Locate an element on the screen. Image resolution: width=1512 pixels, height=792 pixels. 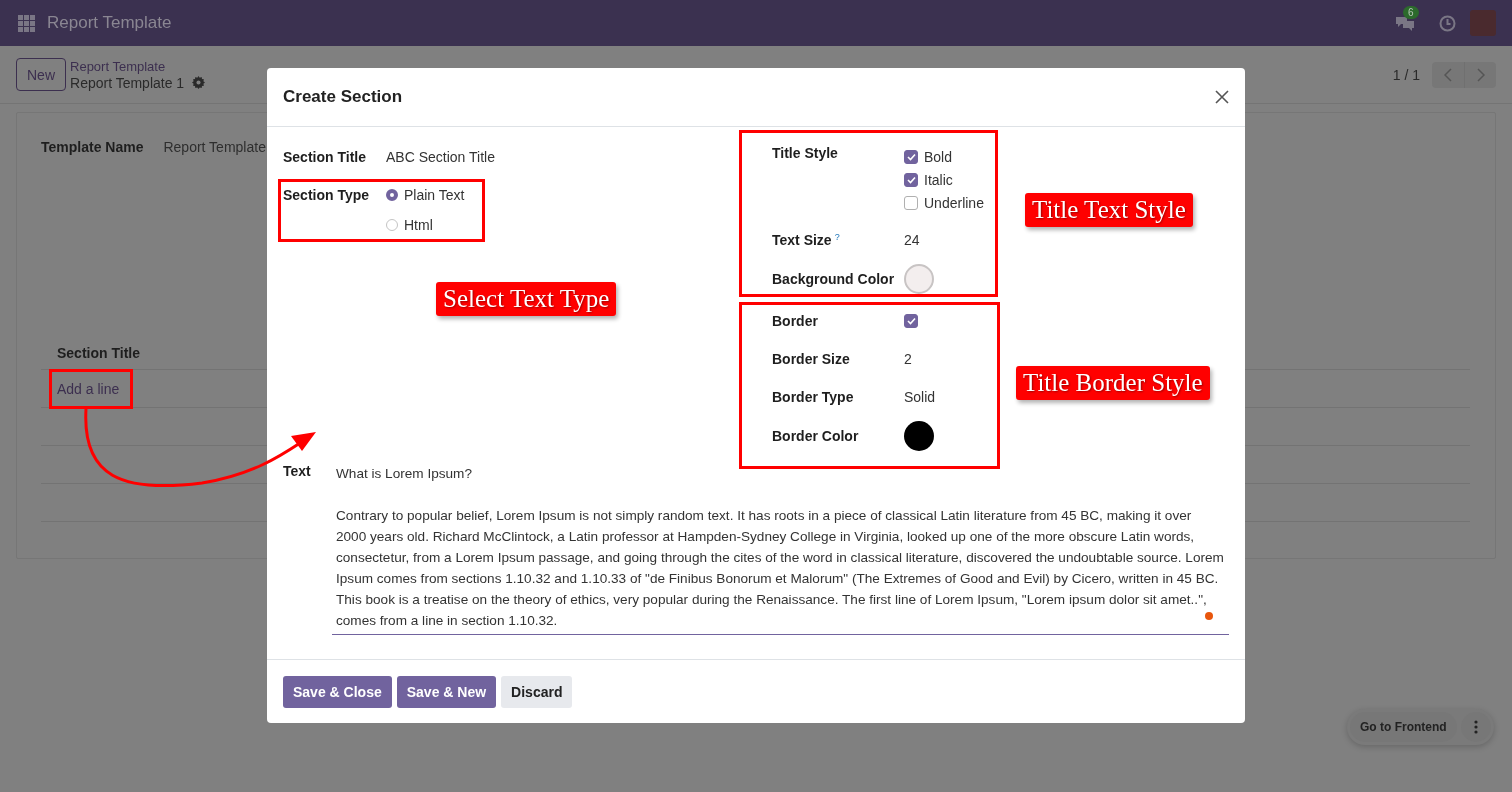
field-value: Report Template is located at coordinates (214, 147).